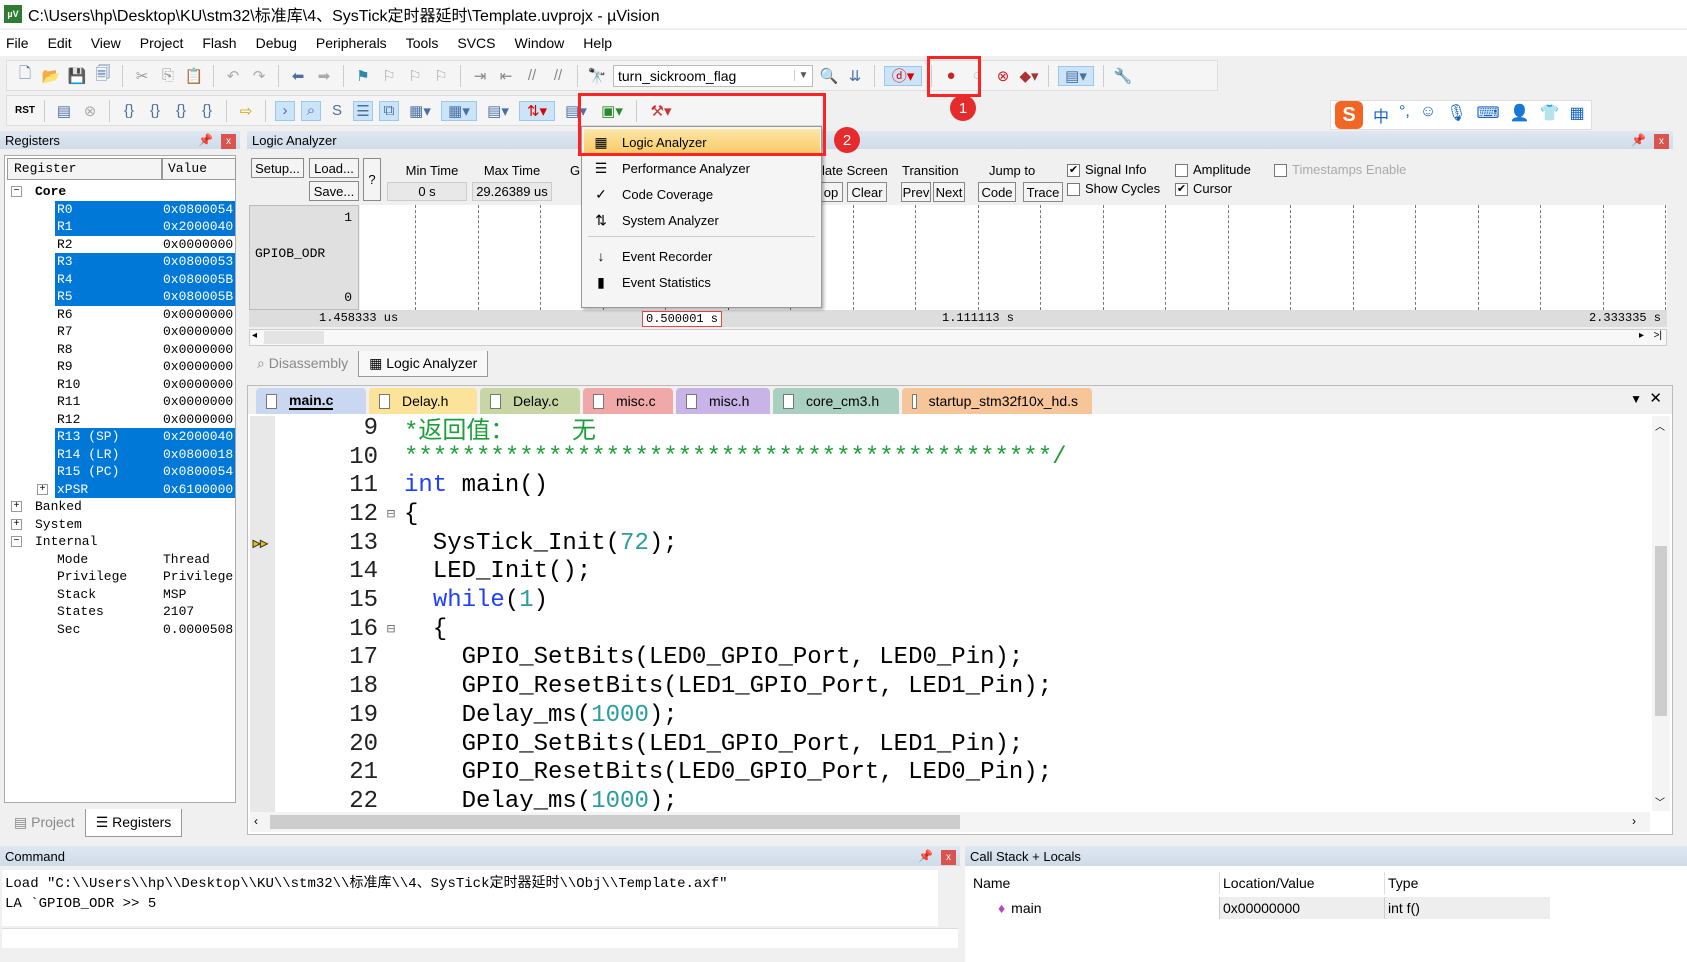  I want to click on register-row: − Internal, so click(120, 542).